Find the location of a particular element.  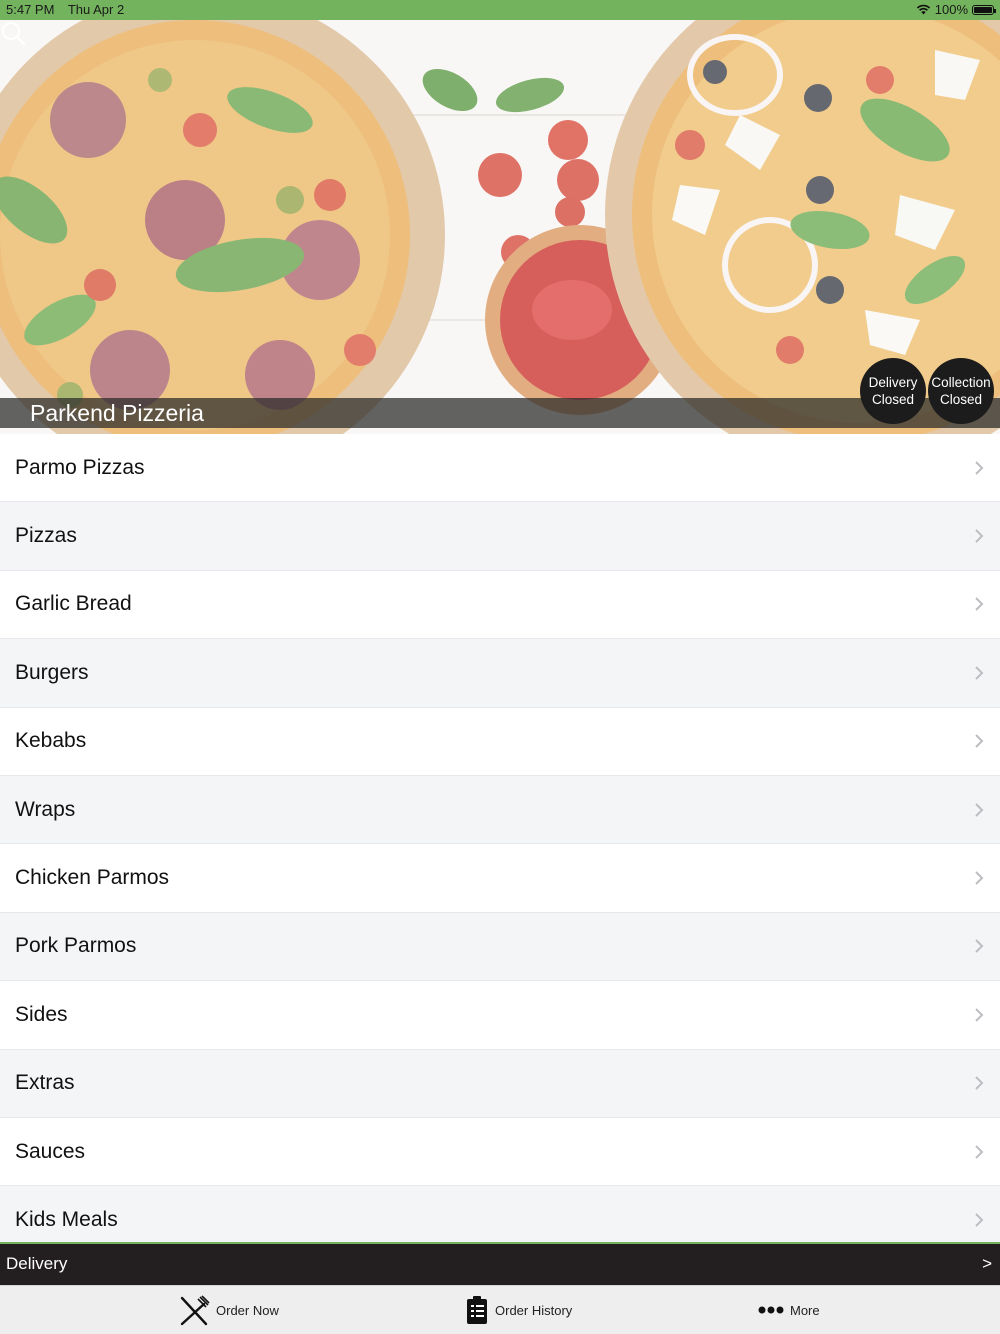

menu-category-label: Kids Meals is located at coordinates (66, 1219).